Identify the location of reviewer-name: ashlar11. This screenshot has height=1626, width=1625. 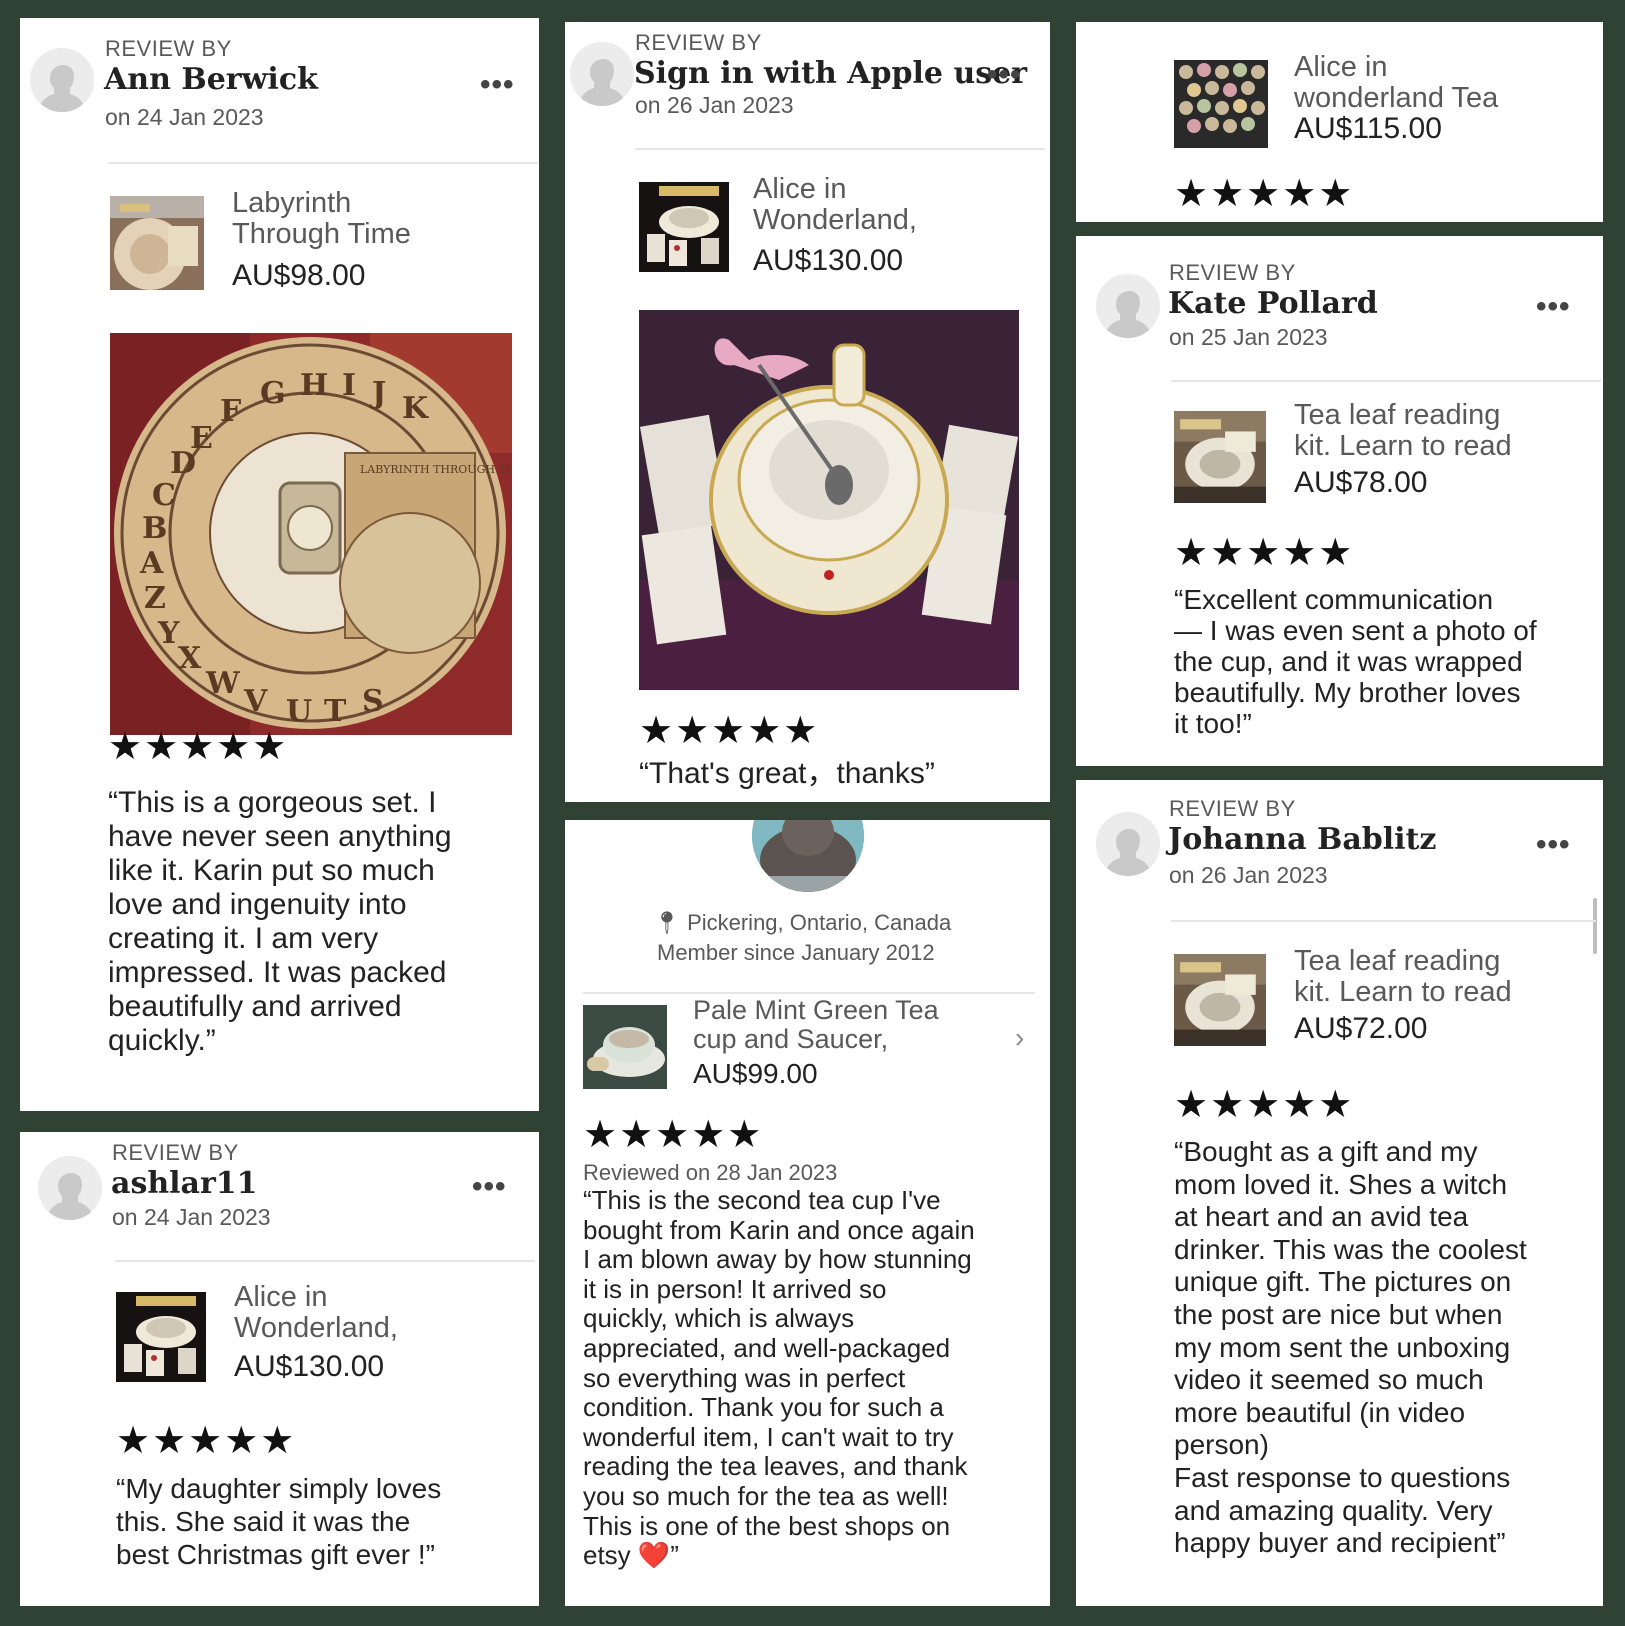
(184, 1183).